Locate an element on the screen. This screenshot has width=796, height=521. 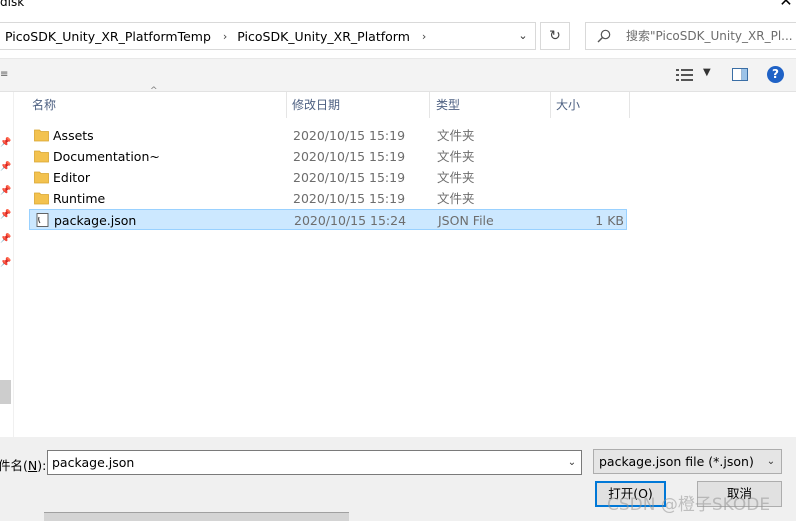
file-type-value: package.json file (*.json) is located at coordinates (676, 461).